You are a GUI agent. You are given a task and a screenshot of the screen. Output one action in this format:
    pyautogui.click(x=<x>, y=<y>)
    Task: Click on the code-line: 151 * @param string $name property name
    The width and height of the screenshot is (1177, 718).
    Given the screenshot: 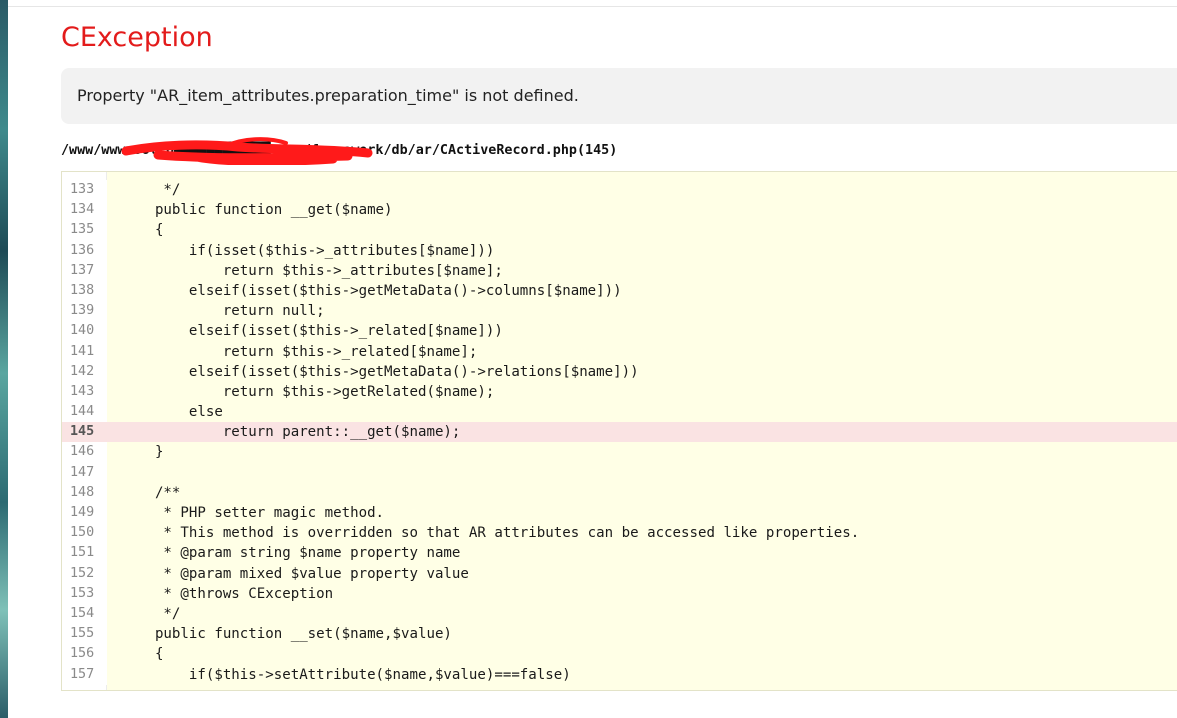 What is the action you would take?
    pyautogui.click(x=619, y=553)
    